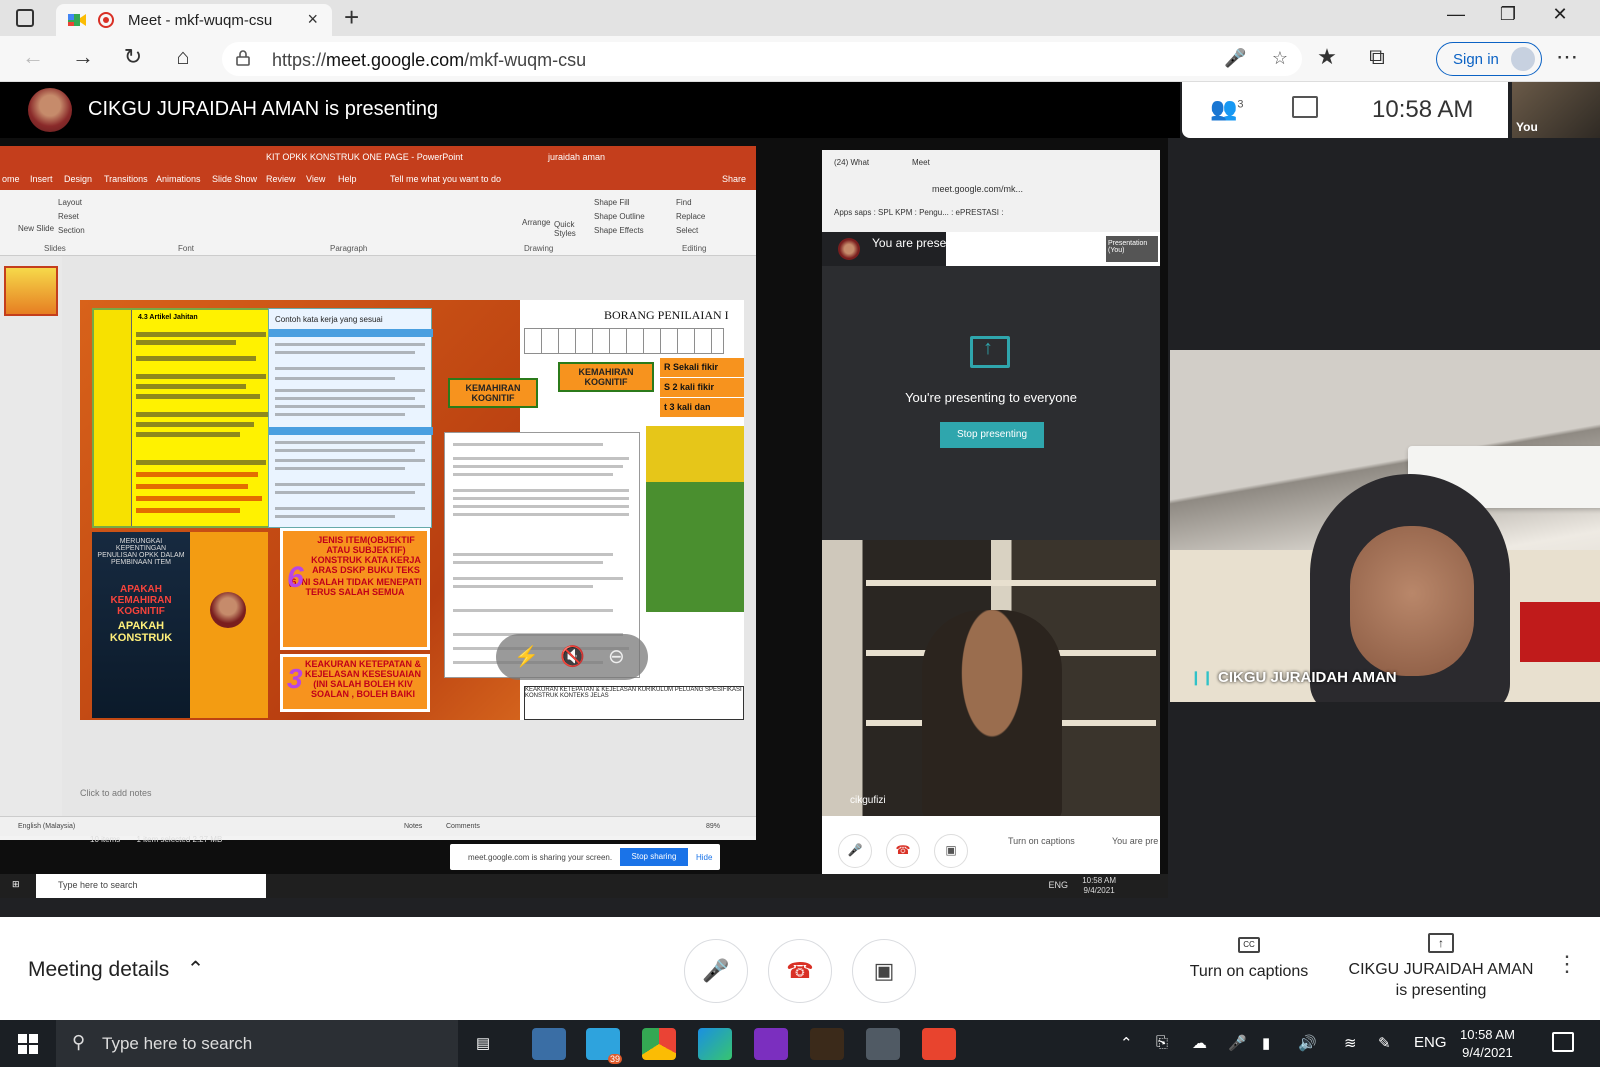 The height and width of the screenshot is (1067, 1600). Describe the element at coordinates (270, 842) in the screenshot. I see `explorer-status: 10 items 1 item selected 2.27 MB` at that location.